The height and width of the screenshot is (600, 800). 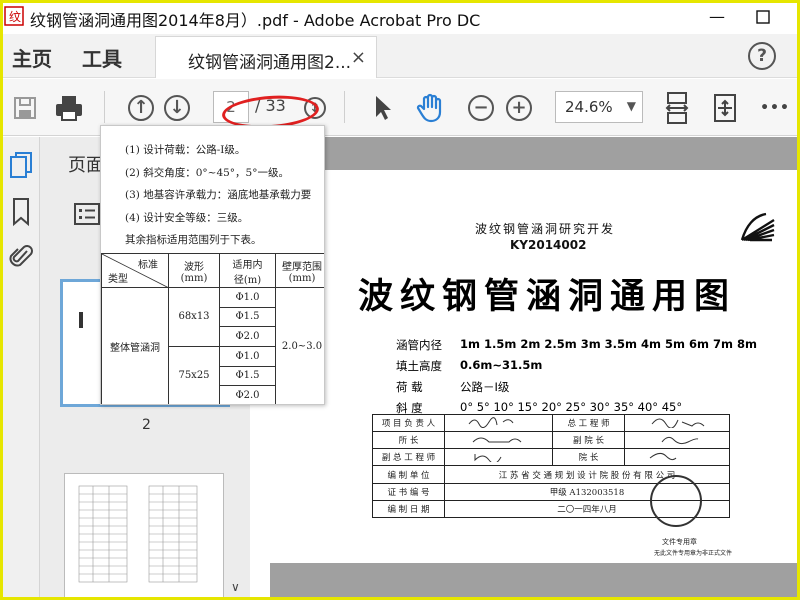 I want to click on spec-value: 公路－Ⅰ级, so click(x=485, y=387).